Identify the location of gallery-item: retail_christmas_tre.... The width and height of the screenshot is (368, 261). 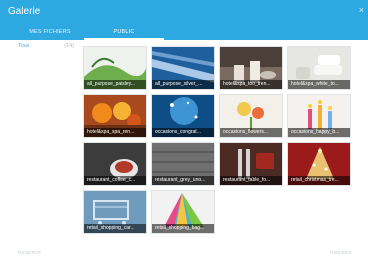
(319, 164).